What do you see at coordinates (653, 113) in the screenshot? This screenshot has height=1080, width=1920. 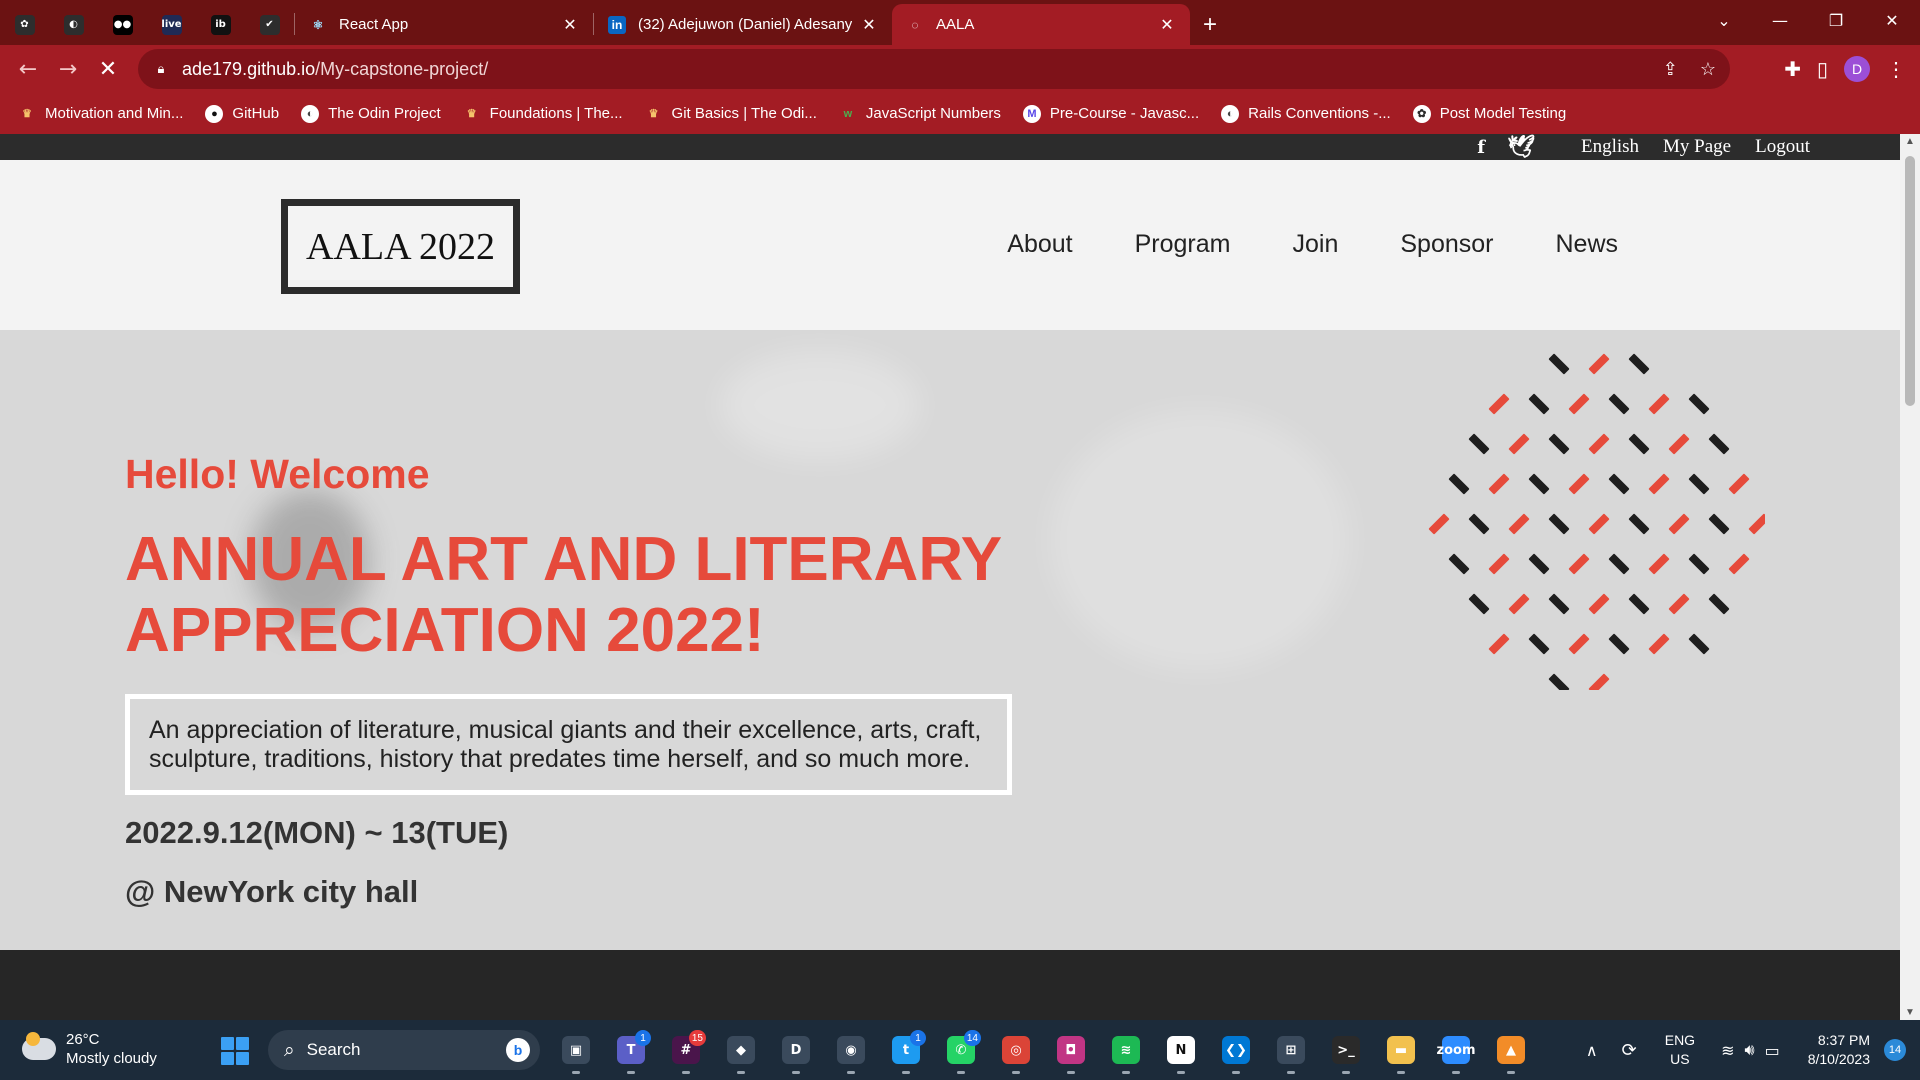 I see `odin-icon: ♛` at bounding box center [653, 113].